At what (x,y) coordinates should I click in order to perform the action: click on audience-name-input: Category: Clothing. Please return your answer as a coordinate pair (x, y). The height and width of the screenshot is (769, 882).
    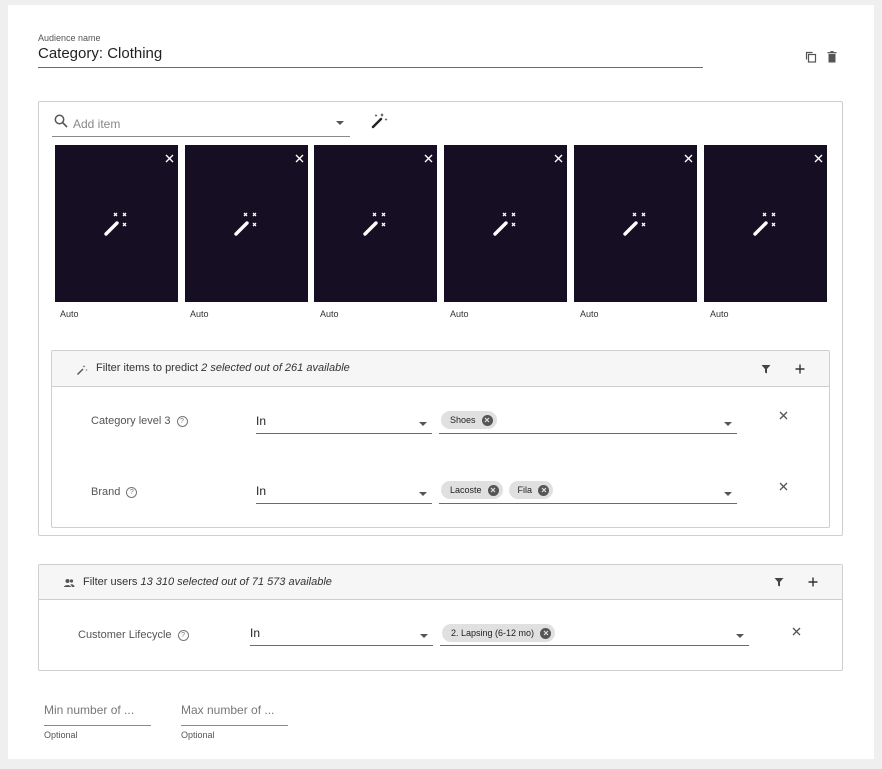
    Looking at the image, I should click on (370, 54).